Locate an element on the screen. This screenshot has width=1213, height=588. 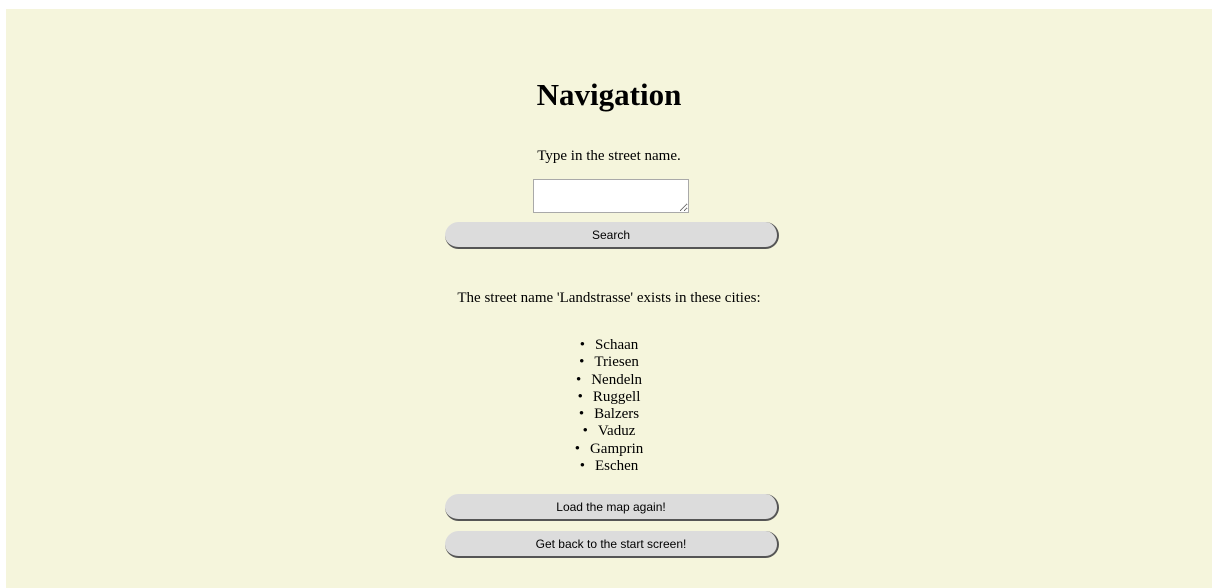
search-button: Search is located at coordinates (612, 235).